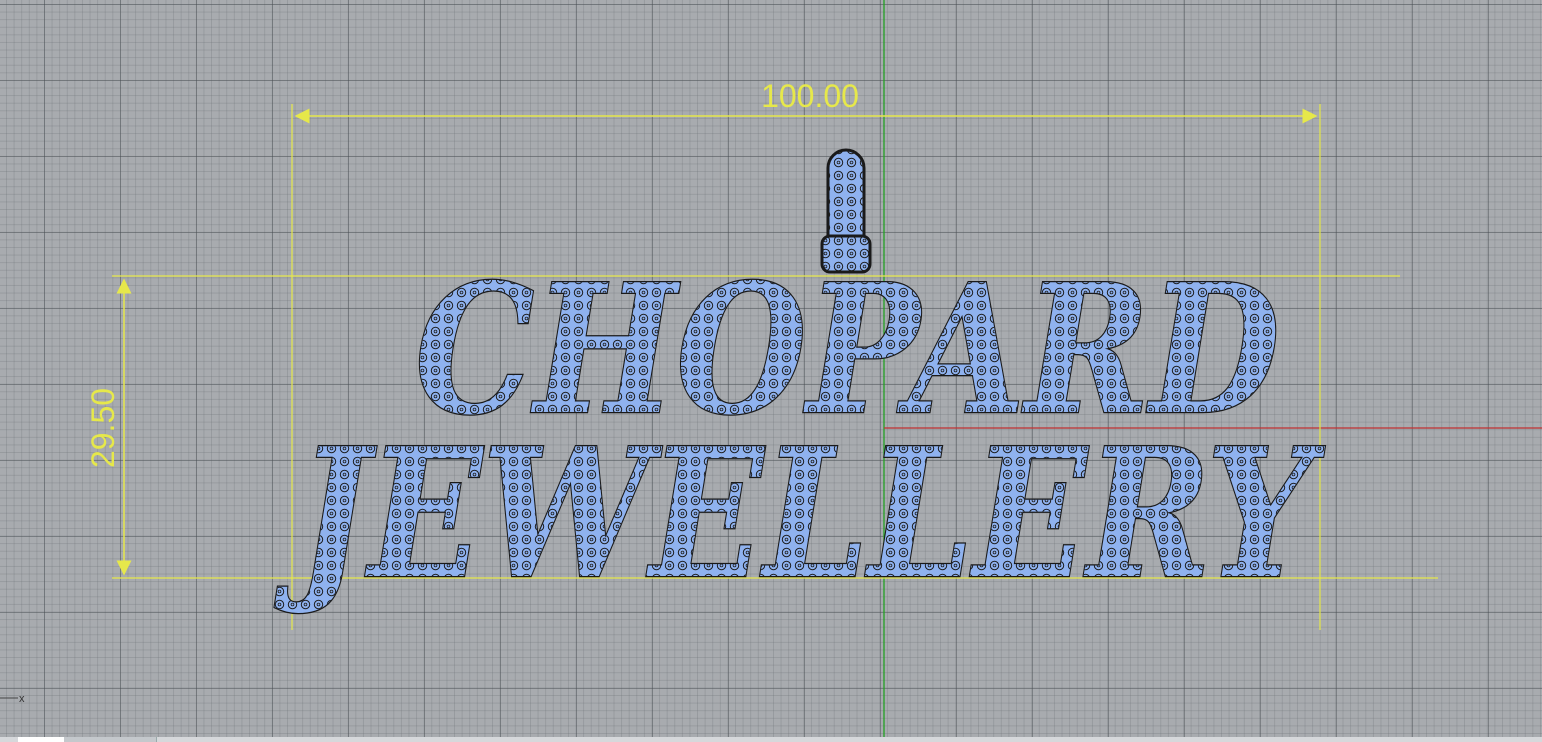 This screenshot has width=1542, height=742. What do you see at coordinates (771, 739) in the screenshot?
I see `viewport-tab-bar` at bounding box center [771, 739].